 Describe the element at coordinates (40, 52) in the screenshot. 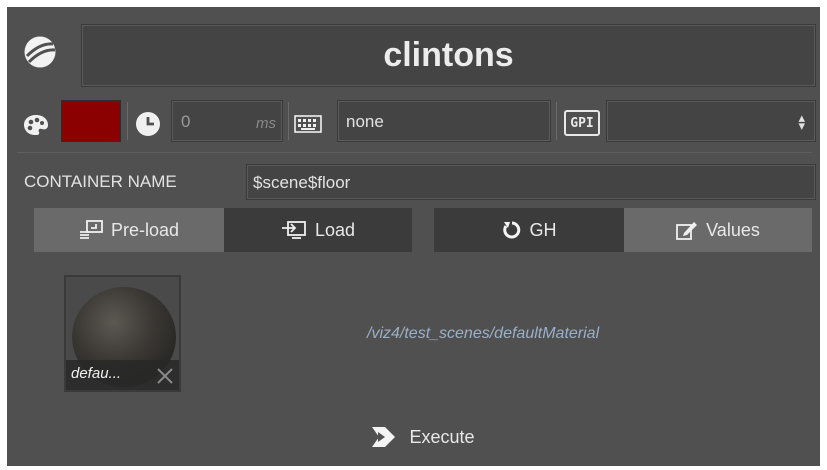

I see `viz-logo-icon` at that location.